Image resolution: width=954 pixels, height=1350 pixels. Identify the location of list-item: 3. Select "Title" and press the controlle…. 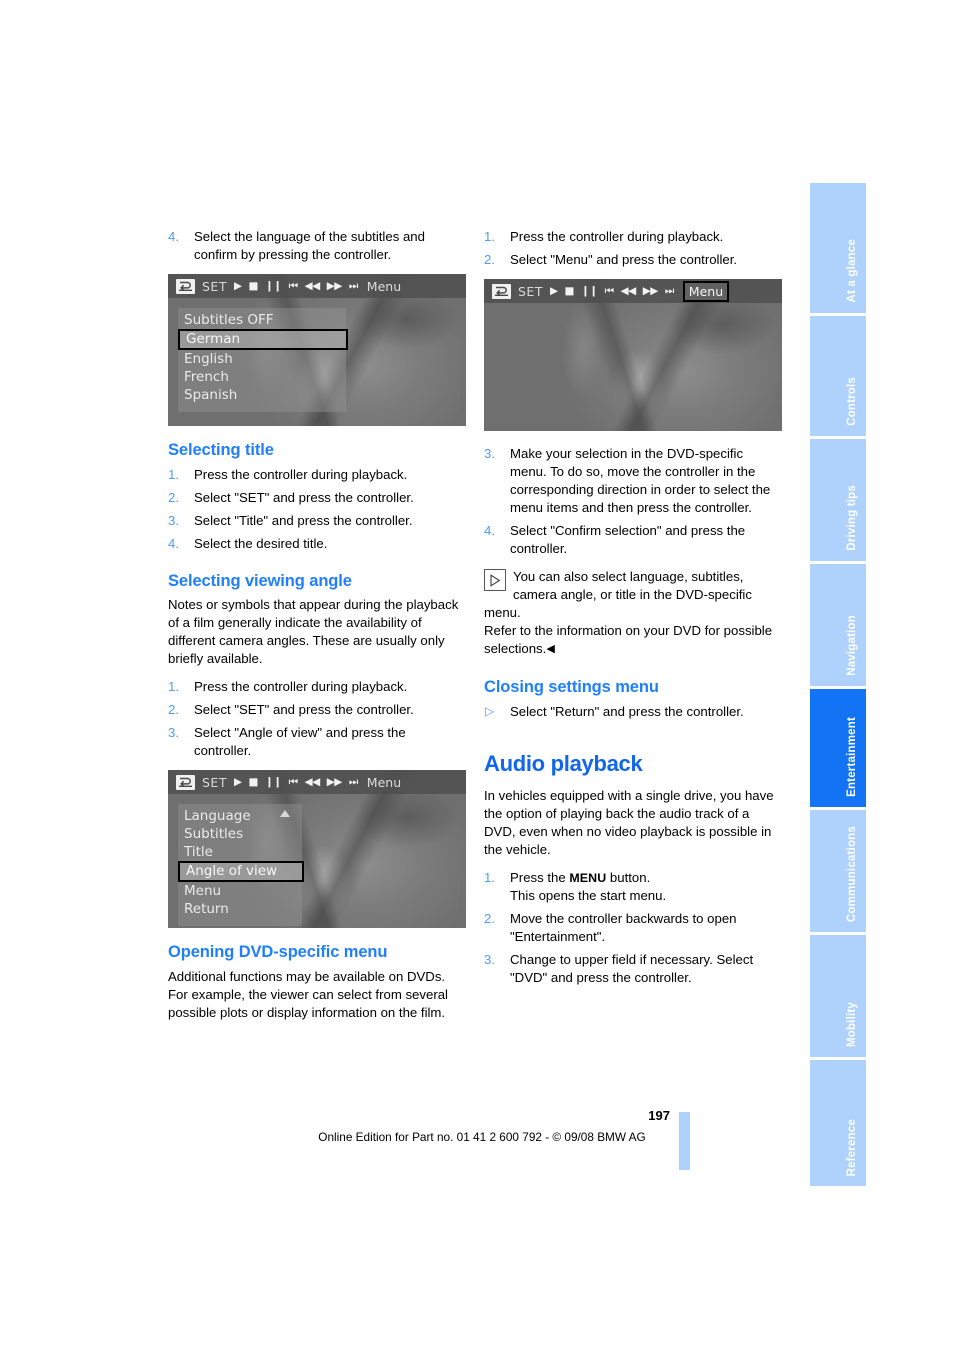
(317, 521).